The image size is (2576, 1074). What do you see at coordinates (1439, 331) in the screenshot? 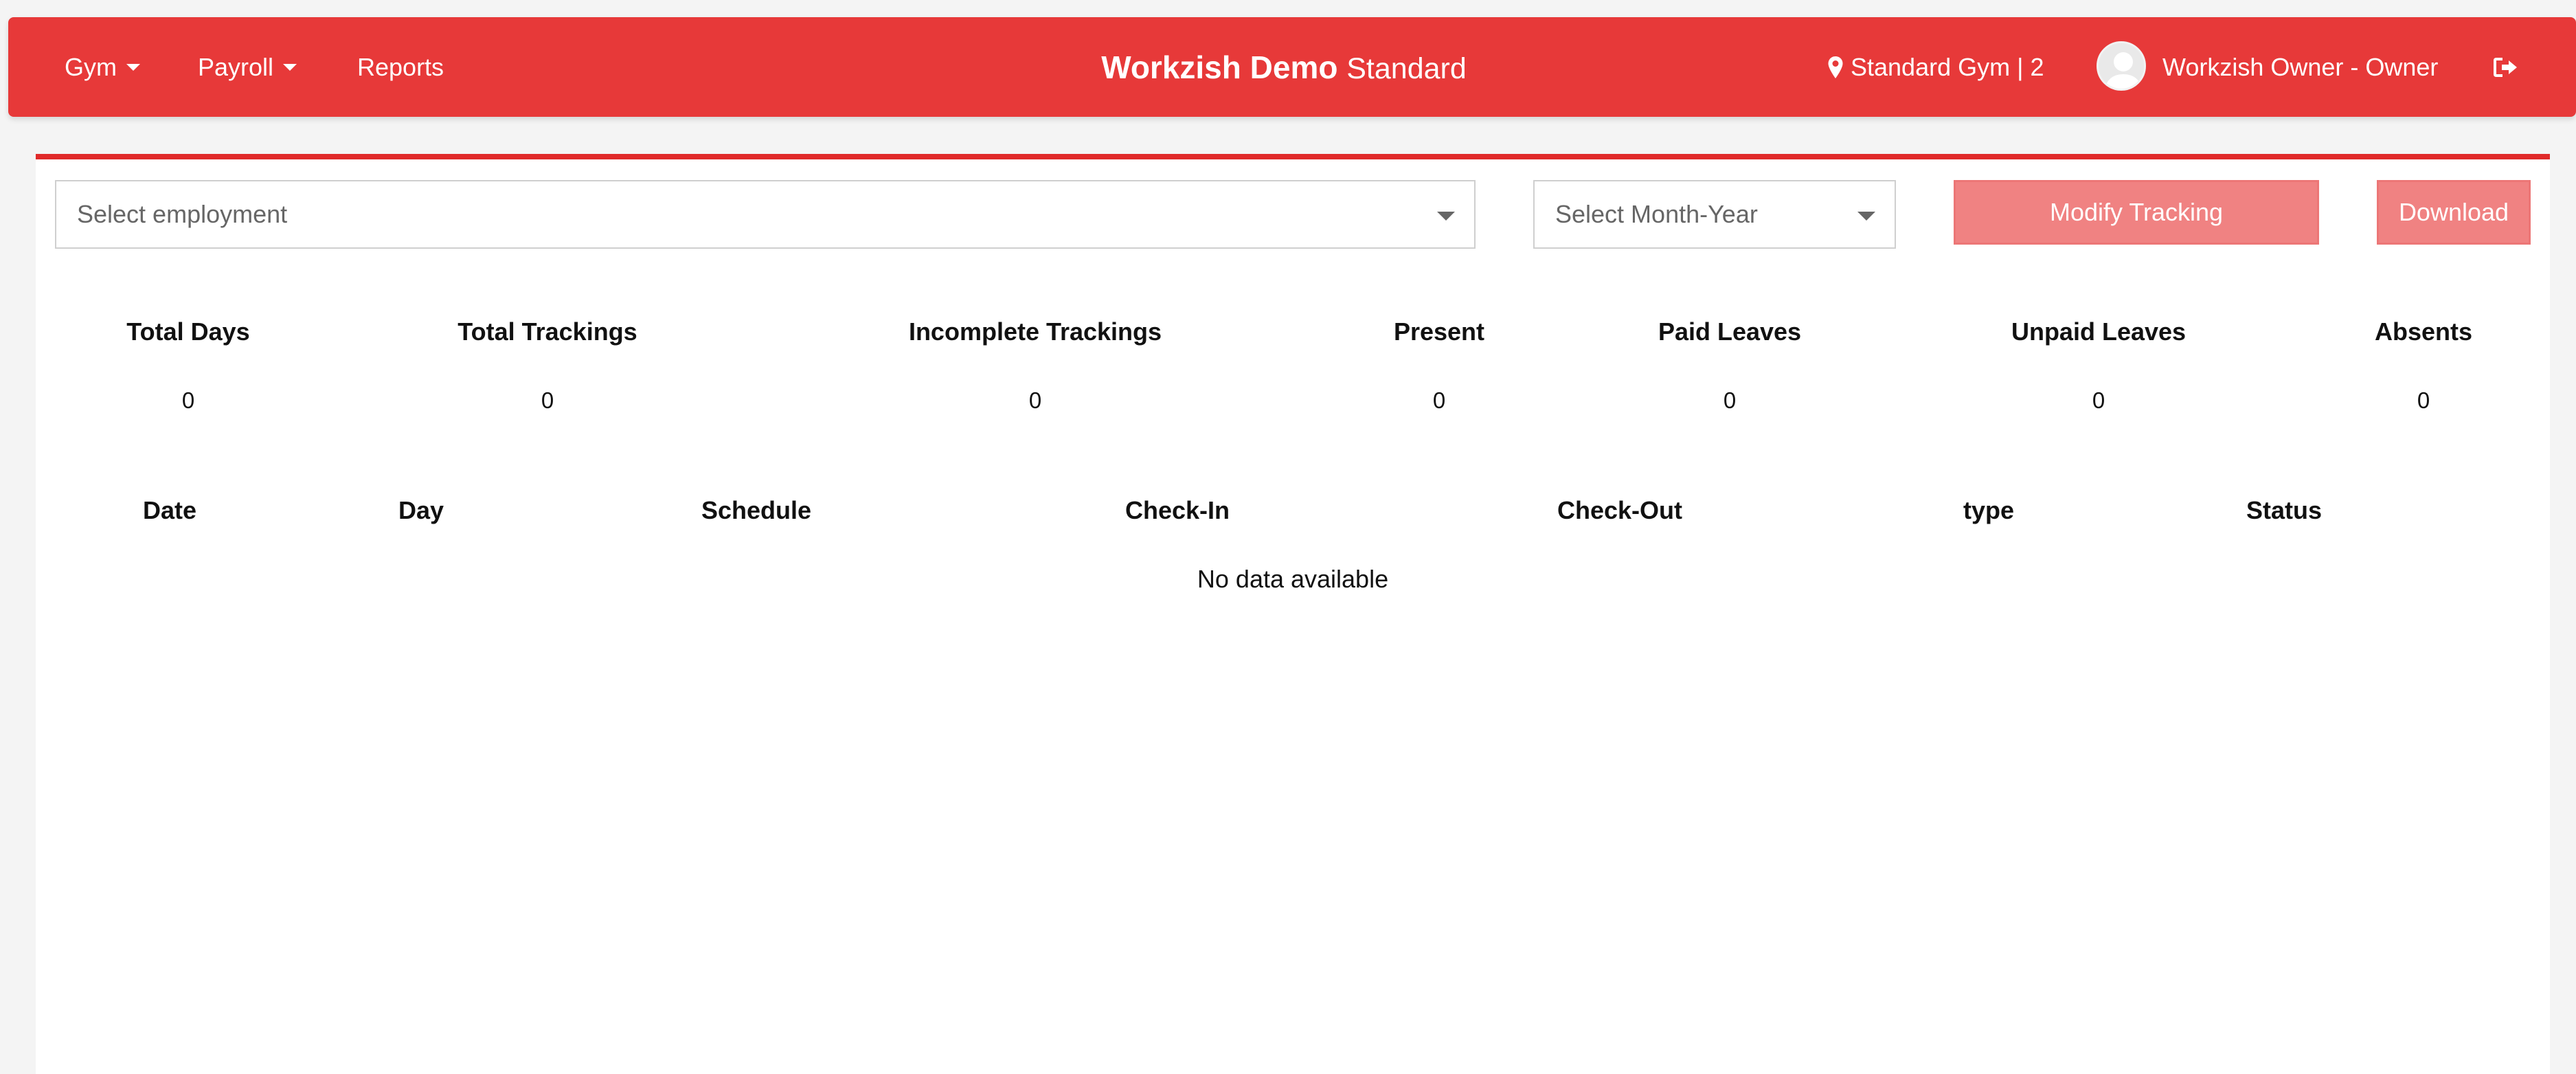
I see `stat-present-label: Present` at bounding box center [1439, 331].